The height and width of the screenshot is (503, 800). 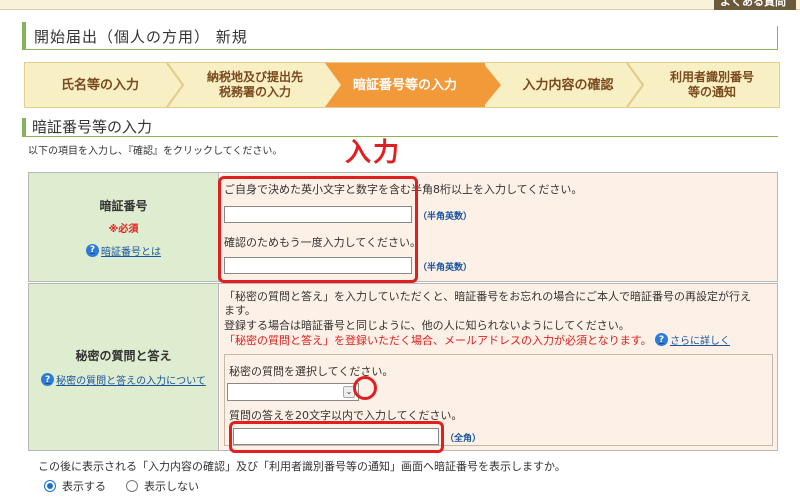 I want to click on secret-email-notice: 「秘密の質問と答え」を登録いただく場合、メールアドレスの入力が必須となります。, so click(x=438, y=340).